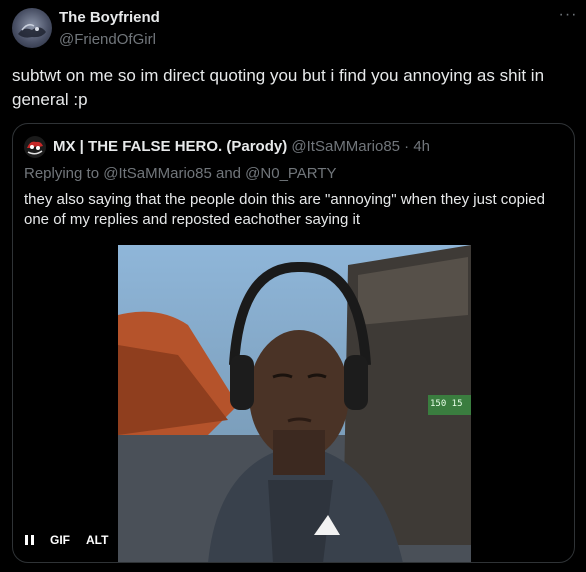 The height and width of the screenshot is (572, 586). Describe the element at coordinates (568, 17) in the screenshot. I see `more-icon: ···` at that location.